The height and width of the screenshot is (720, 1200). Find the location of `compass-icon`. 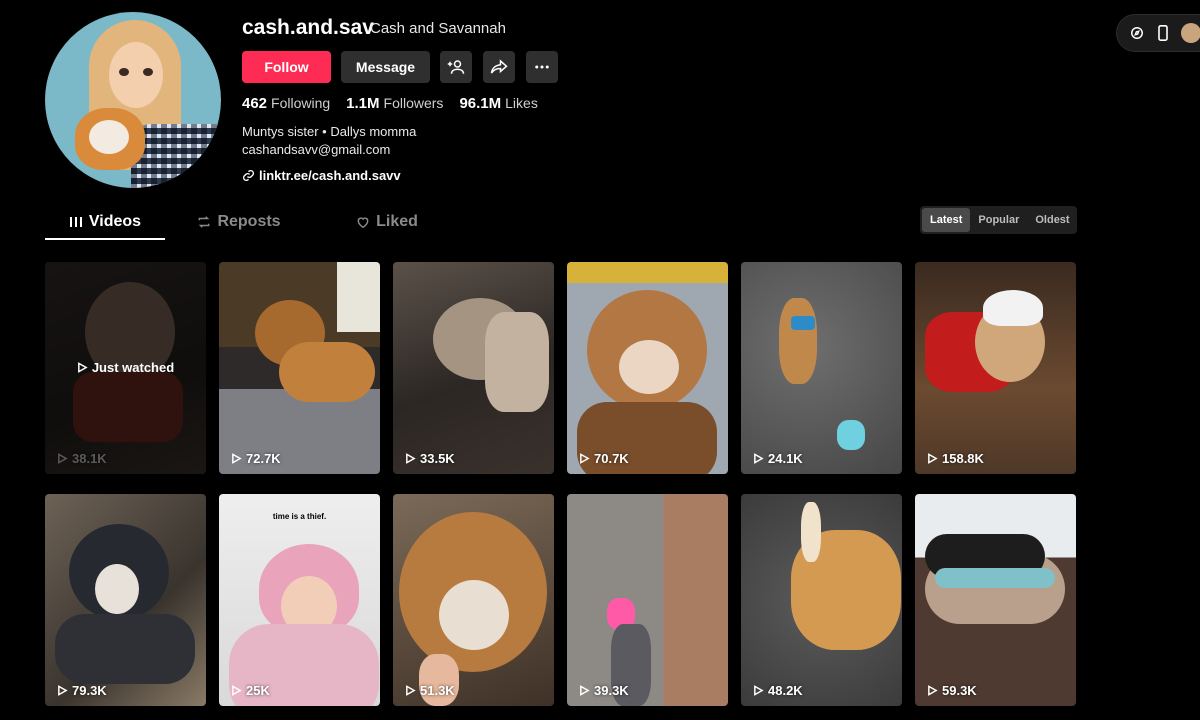

compass-icon is located at coordinates (1137, 33).